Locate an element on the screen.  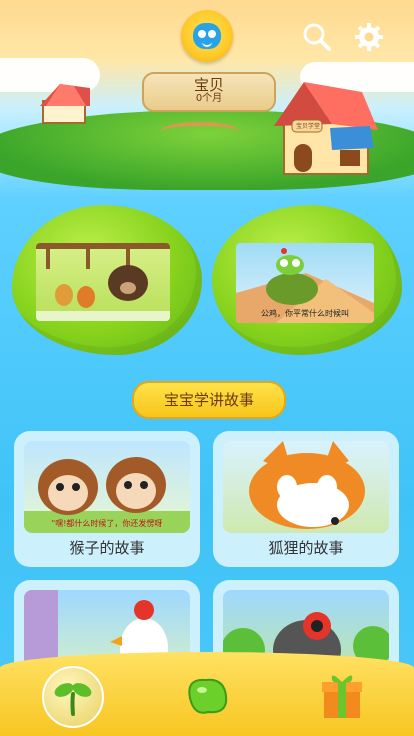
story-card-fox: 狐狸的故事 is located at coordinates (306, 499).